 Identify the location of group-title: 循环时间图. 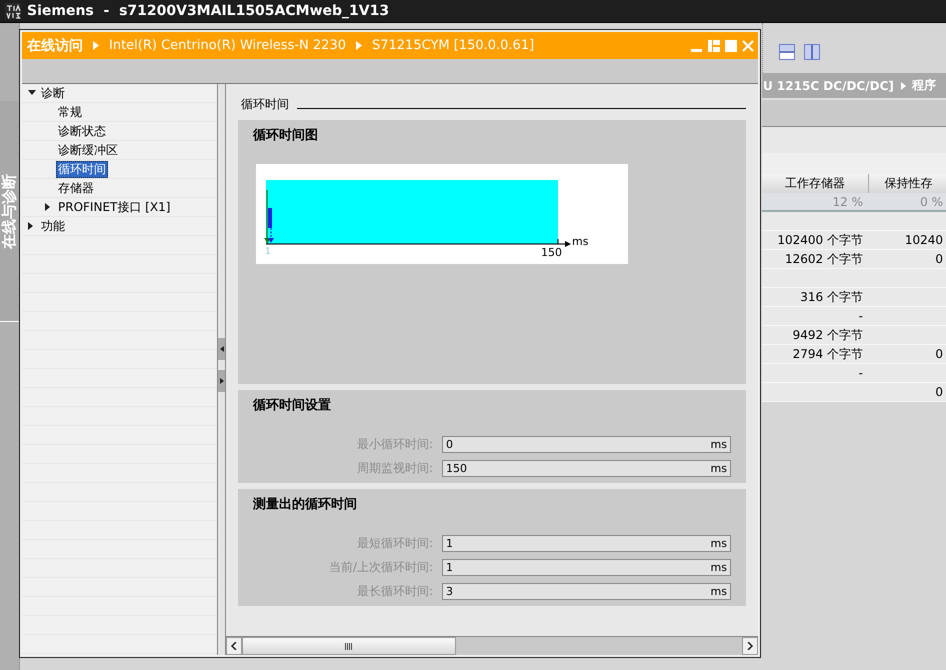
(285, 135).